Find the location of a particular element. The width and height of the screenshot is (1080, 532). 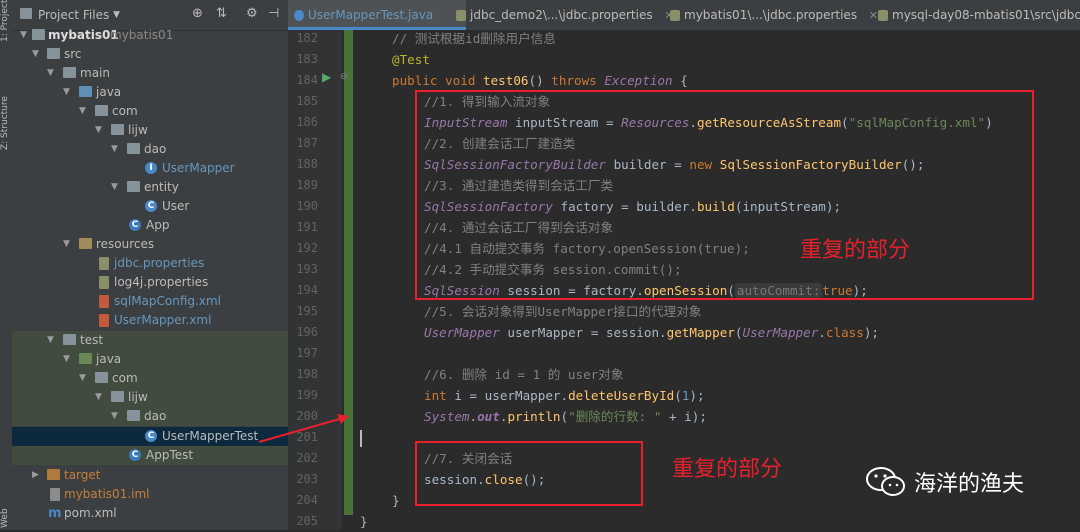

tree-item-label: pom.xml is located at coordinates (90, 513).